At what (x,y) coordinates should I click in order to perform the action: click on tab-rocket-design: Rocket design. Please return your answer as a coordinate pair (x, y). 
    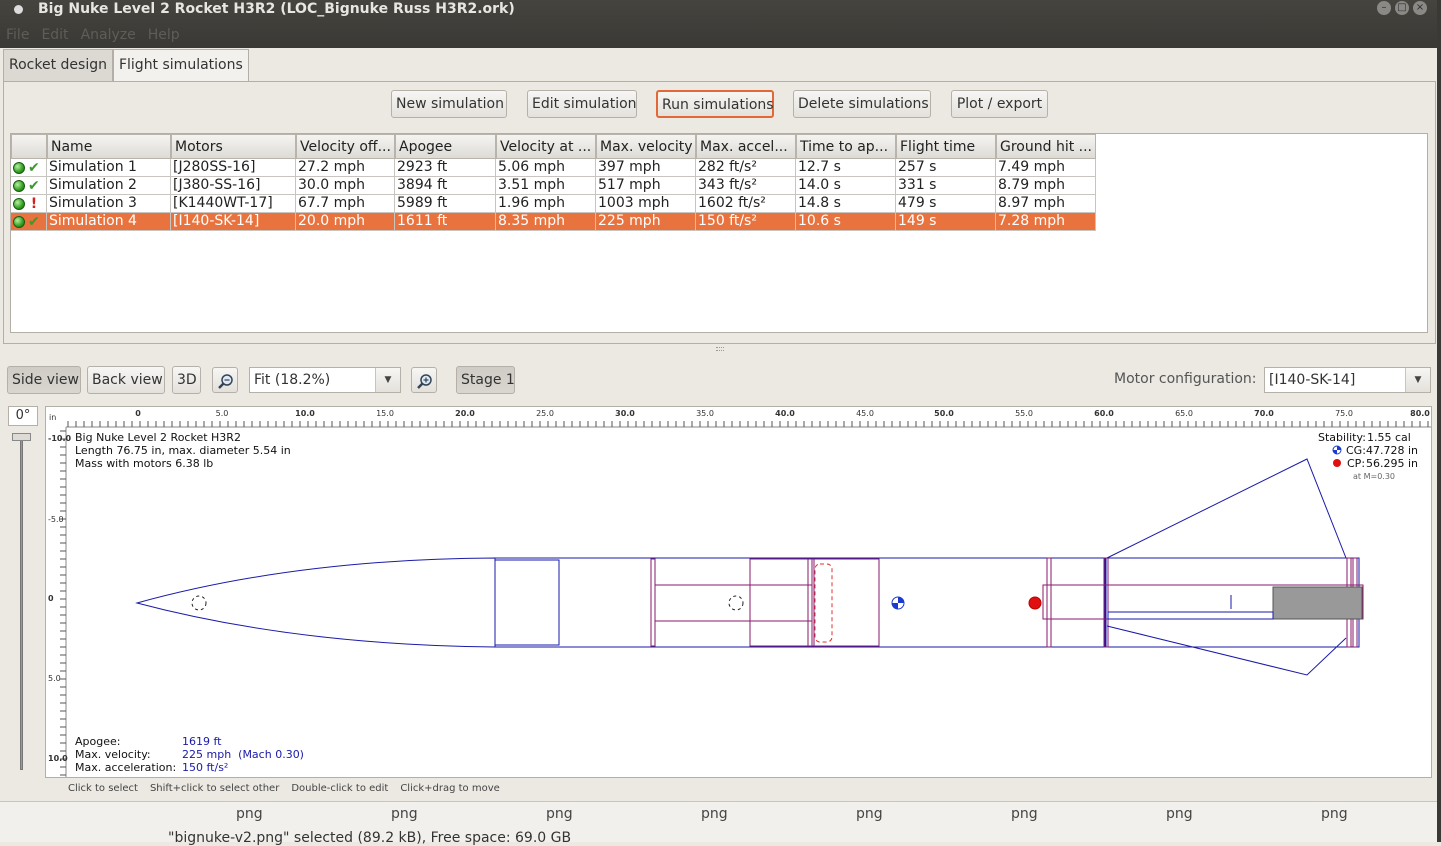
    Looking at the image, I should click on (58, 65).